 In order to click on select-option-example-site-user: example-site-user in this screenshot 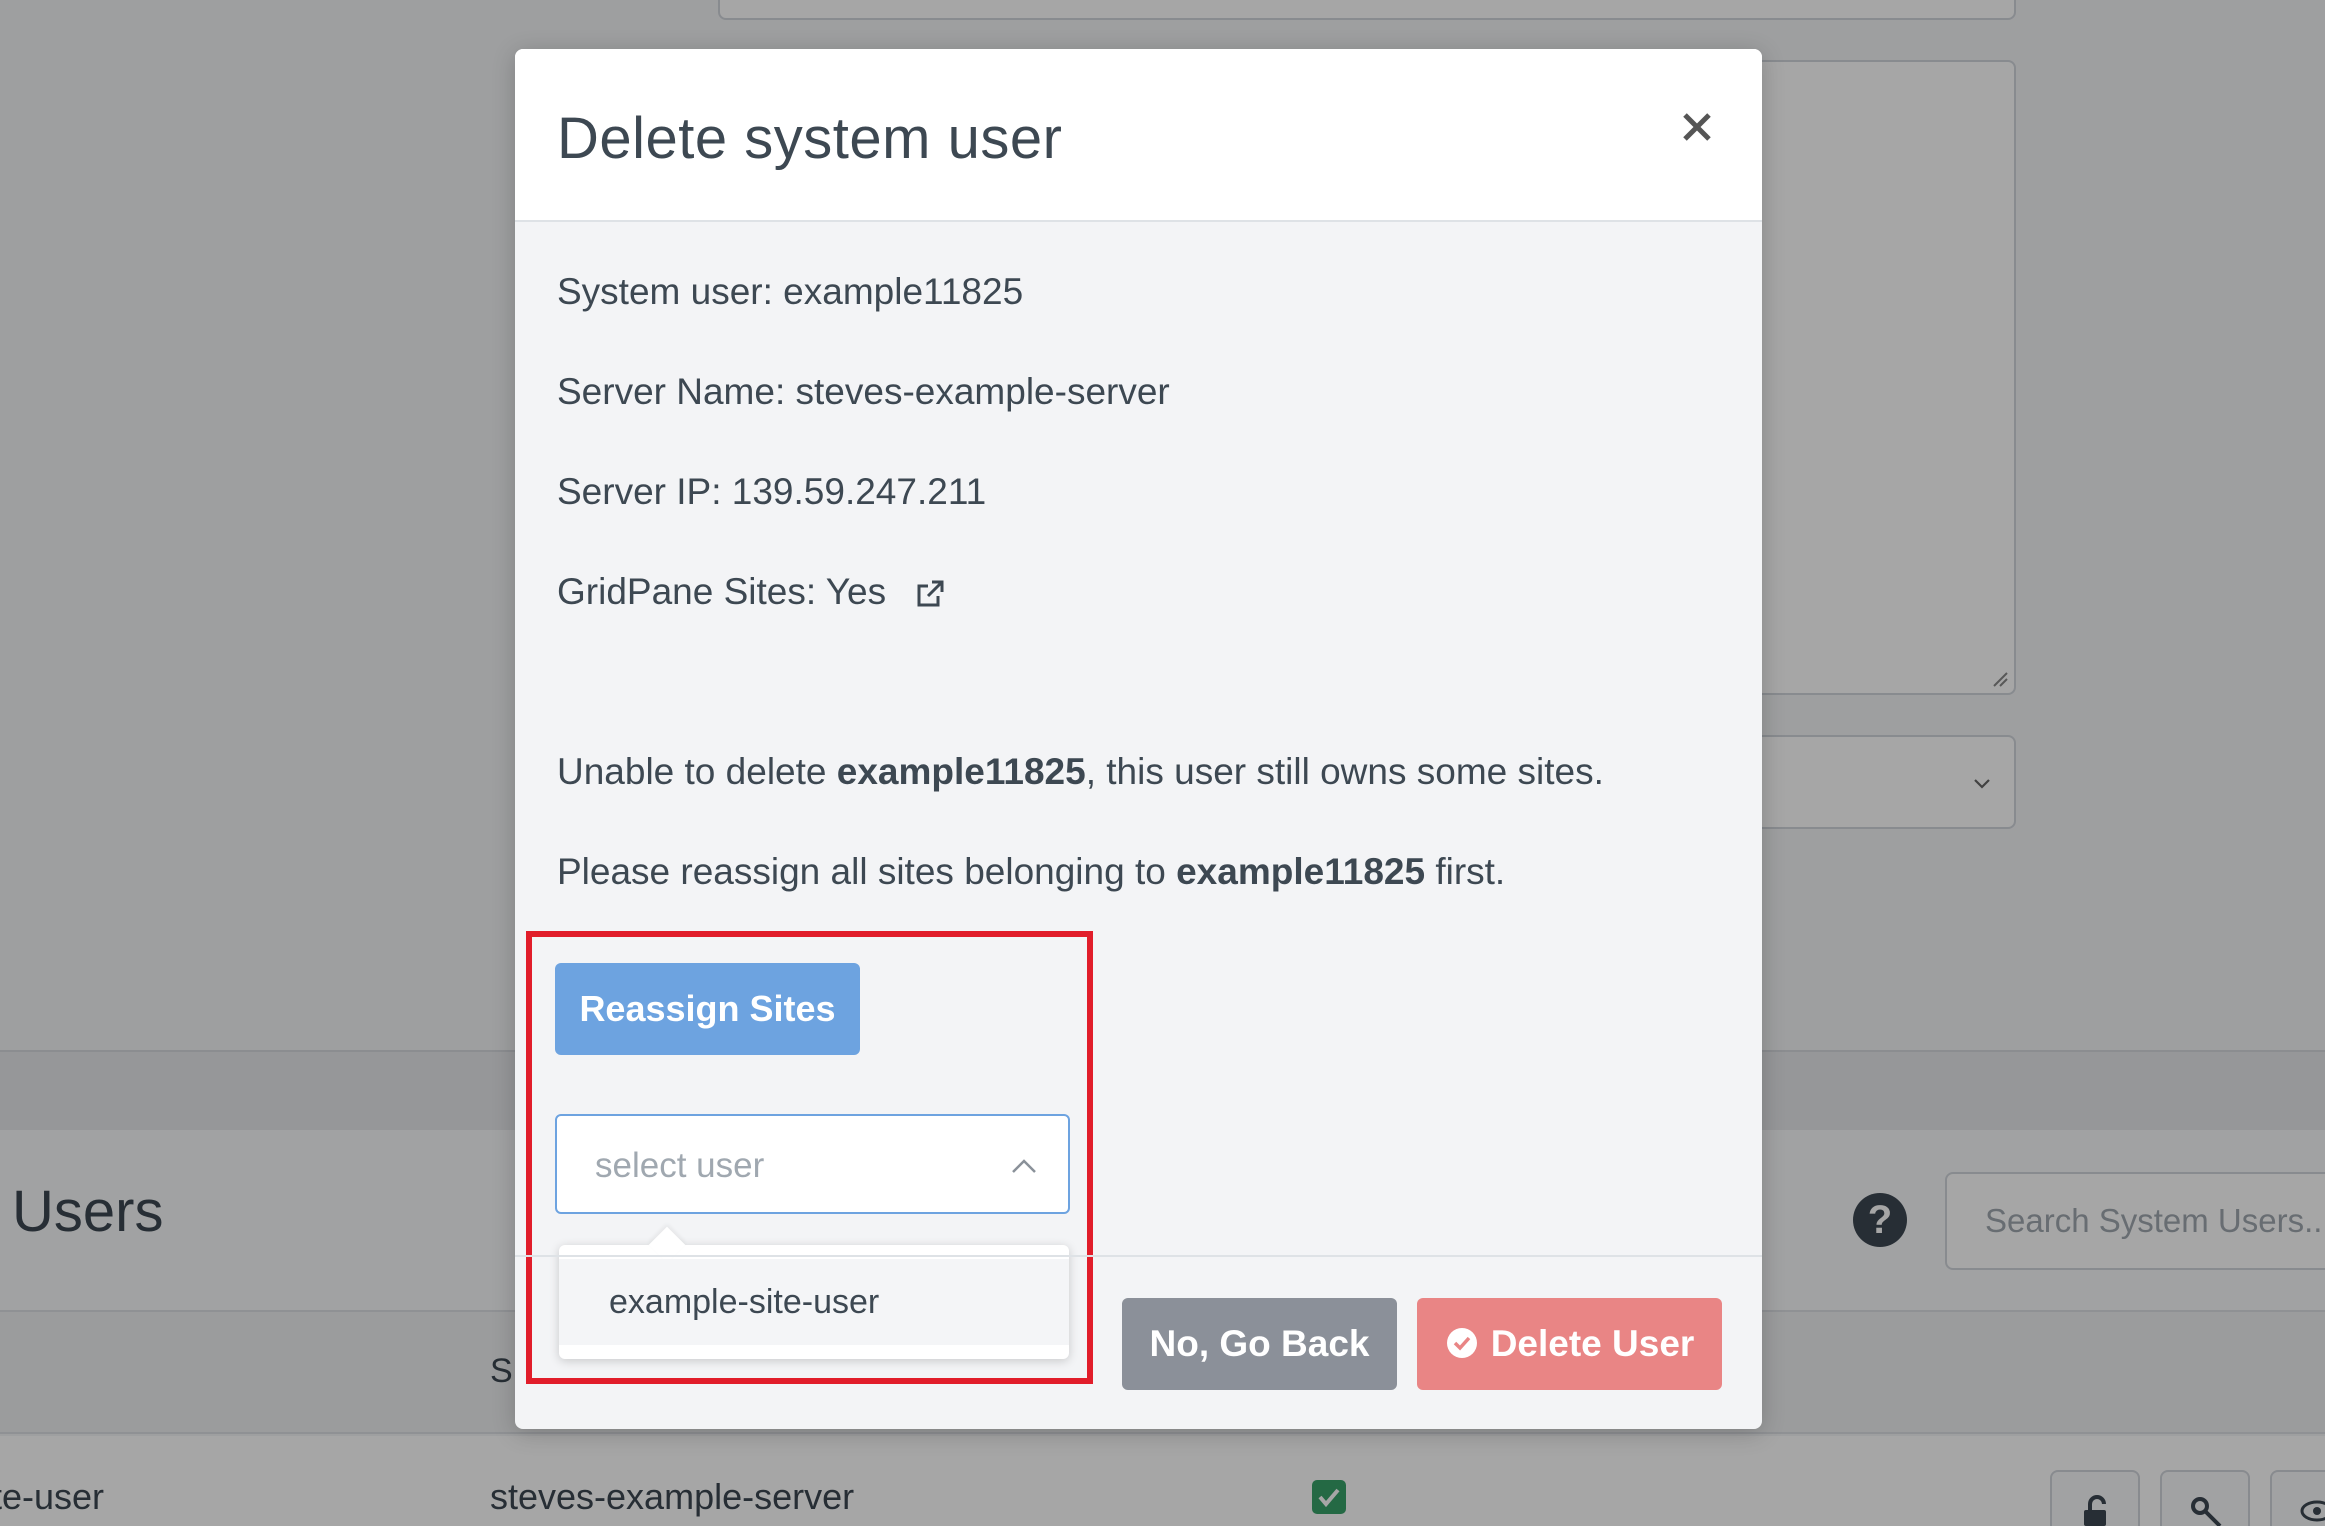, I will do `click(814, 1302)`.